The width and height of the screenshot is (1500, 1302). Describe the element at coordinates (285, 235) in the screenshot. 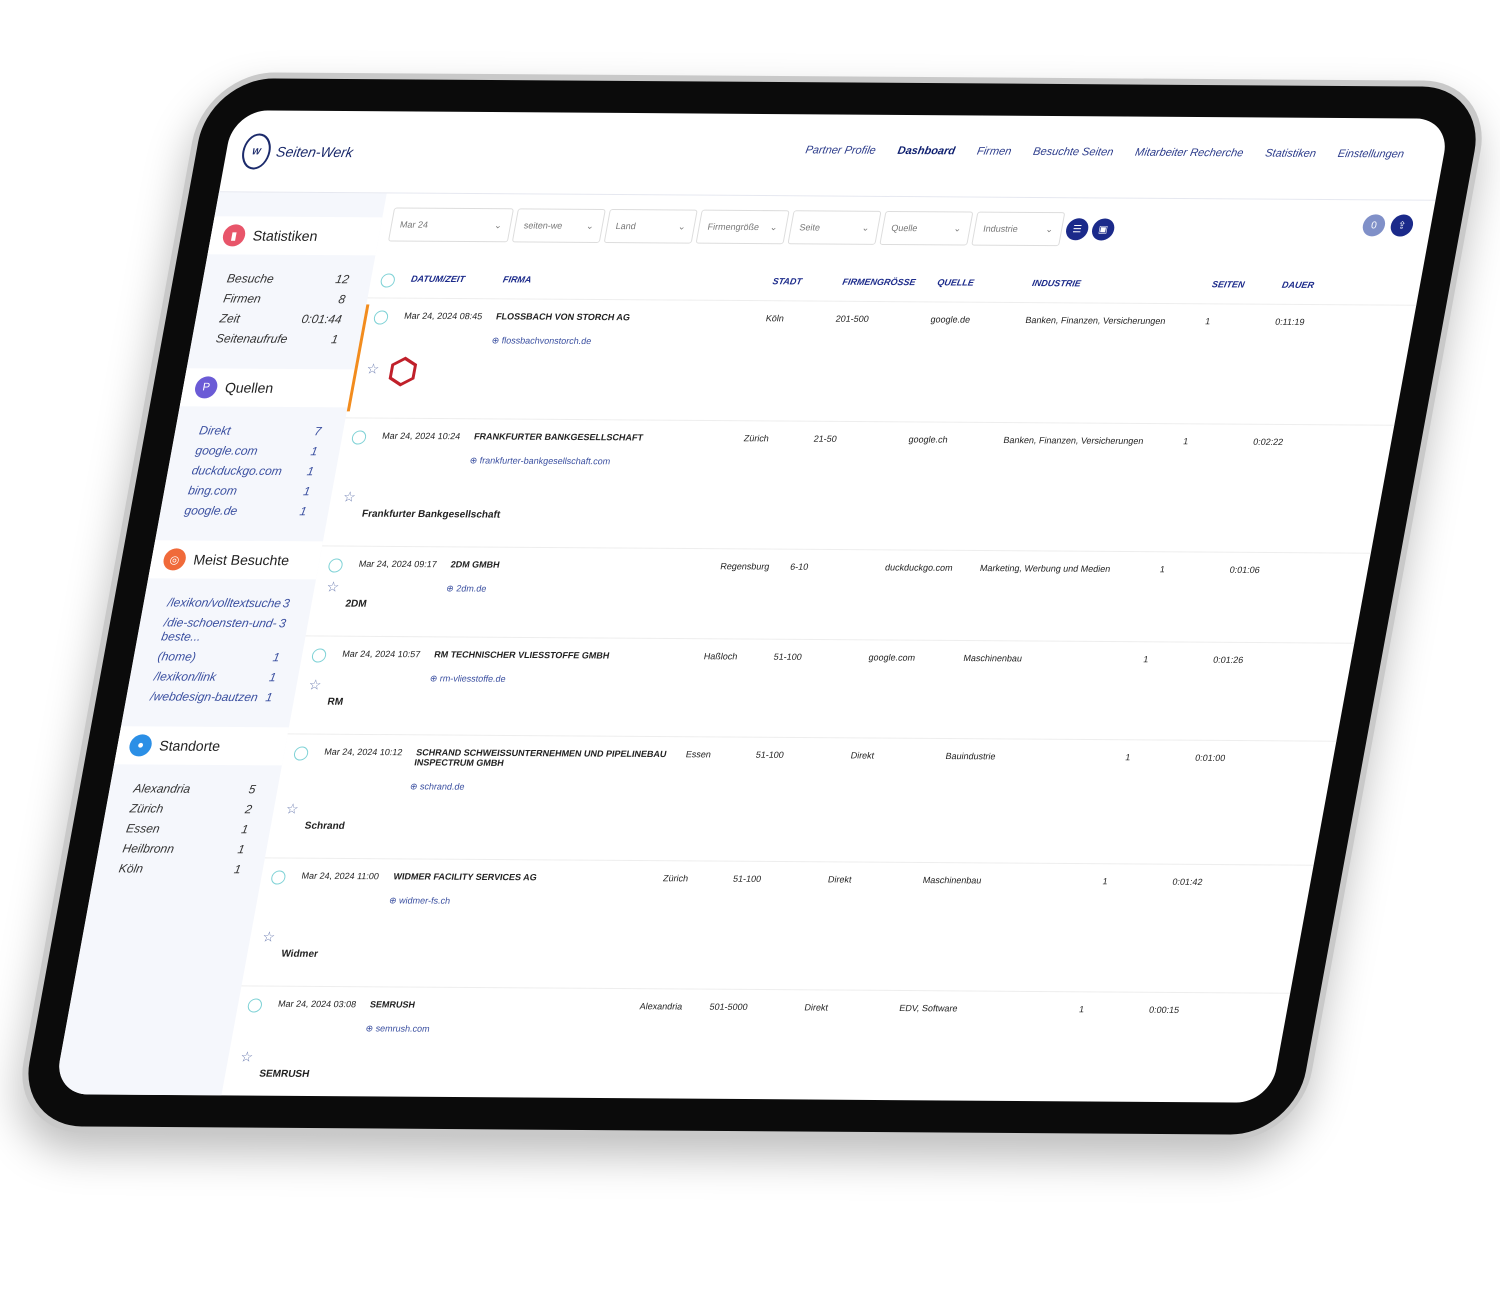

I see `section-title: Statistiken` at that location.